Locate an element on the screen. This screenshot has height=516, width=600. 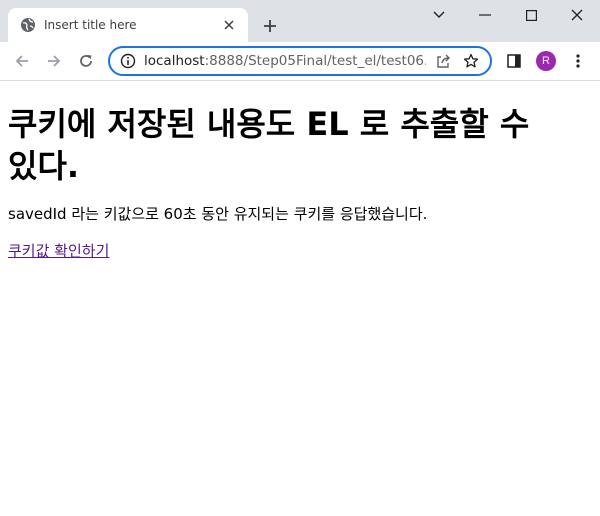
chevron-down-icon is located at coordinates (439, 14).